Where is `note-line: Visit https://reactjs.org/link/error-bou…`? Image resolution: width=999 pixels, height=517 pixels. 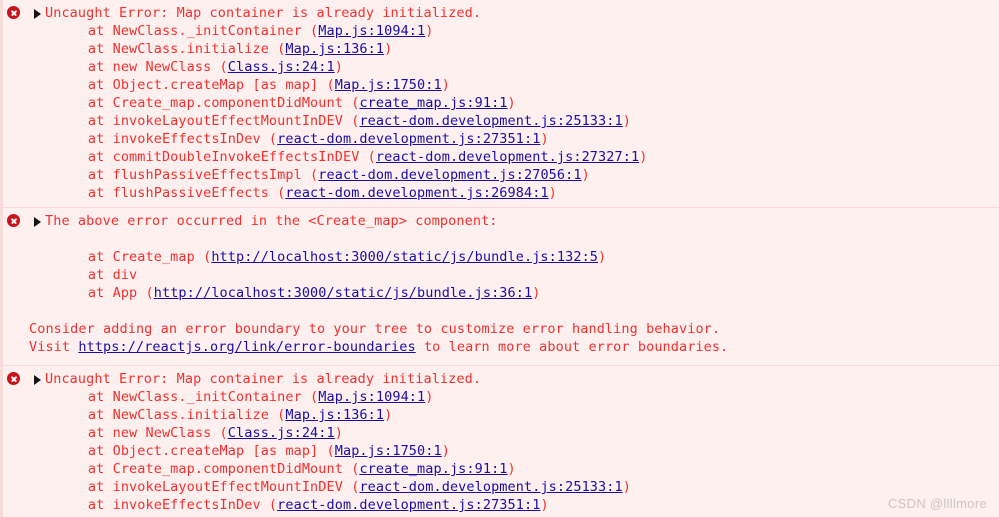 note-line: Visit https://reactjs.org/link/error-bou… is located at coordinates (501, 347).